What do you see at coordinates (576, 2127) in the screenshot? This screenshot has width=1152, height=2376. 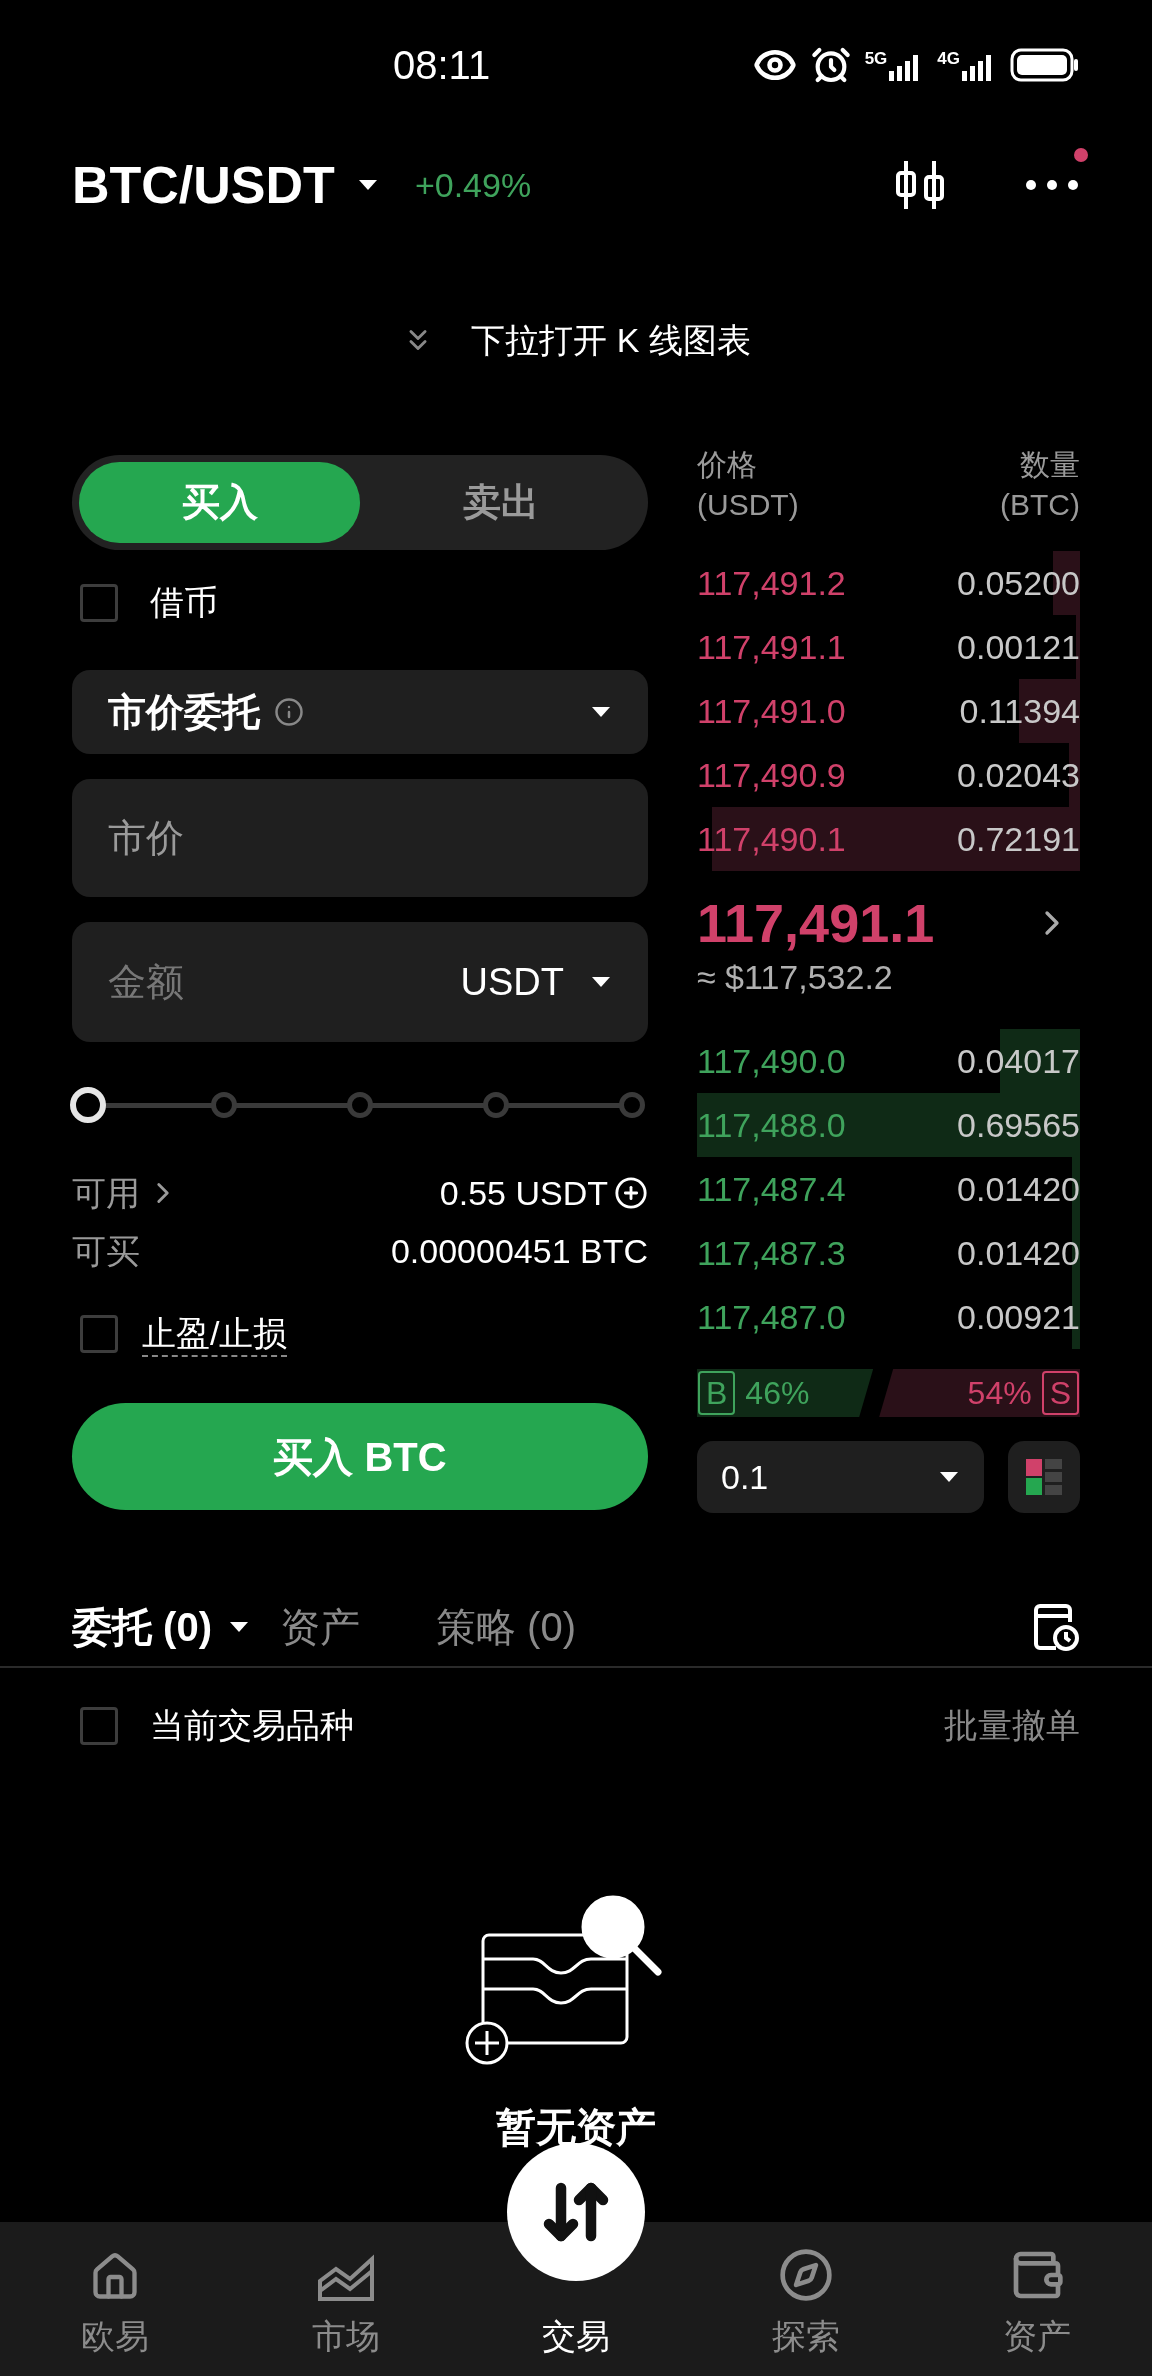 I see `empty-message: 暂无资产` at bounding box center [576, 2127].